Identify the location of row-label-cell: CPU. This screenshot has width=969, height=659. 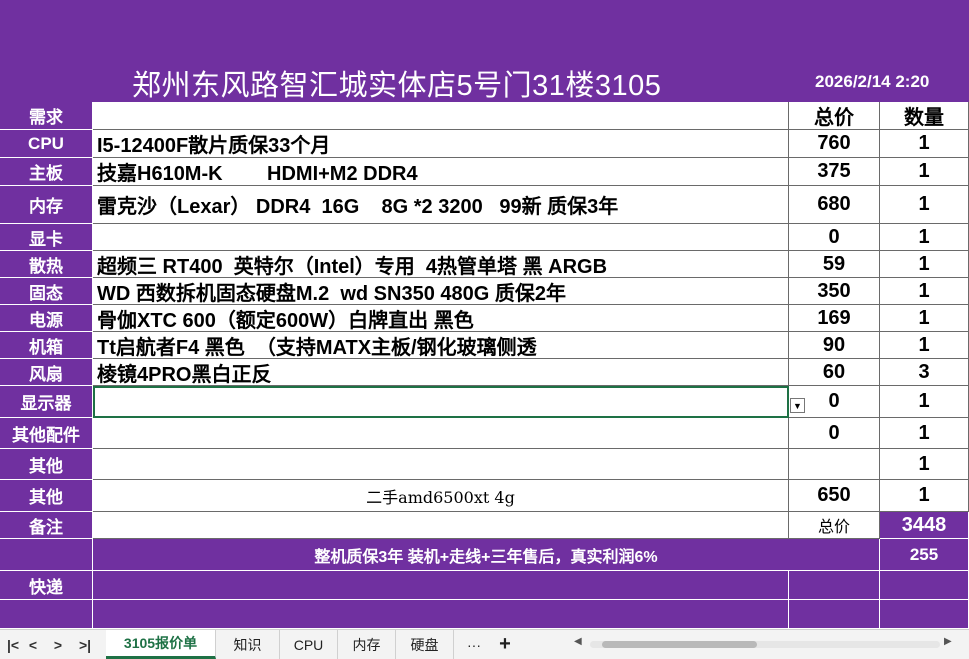
(46, 144).